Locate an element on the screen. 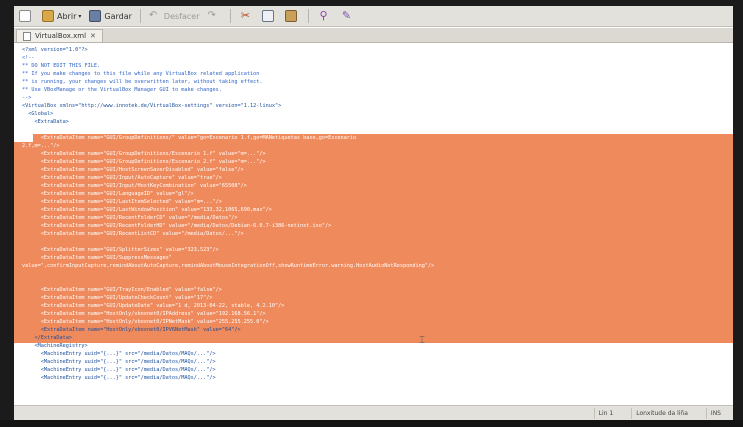 This screenshot has width=743, height=427. copy-button is located at coordinates (269, 16).